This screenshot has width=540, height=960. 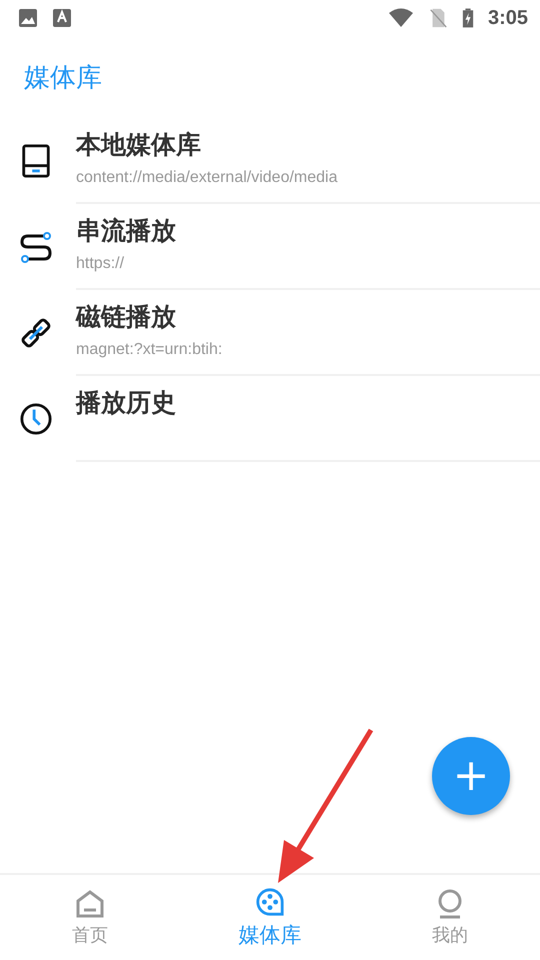 What do you see at coordinates (149, 350) in the screenshot?
I see `item-subtitle: magnet:?xt=urn:btih:` at bounding box center [149, 350].